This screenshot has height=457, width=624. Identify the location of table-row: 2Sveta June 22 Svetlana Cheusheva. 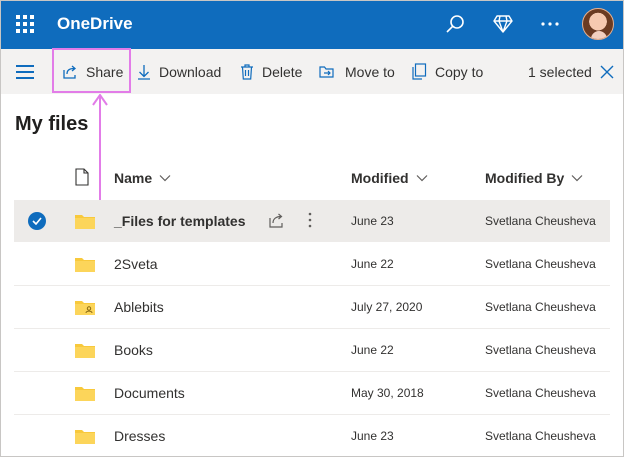
(312, 264).